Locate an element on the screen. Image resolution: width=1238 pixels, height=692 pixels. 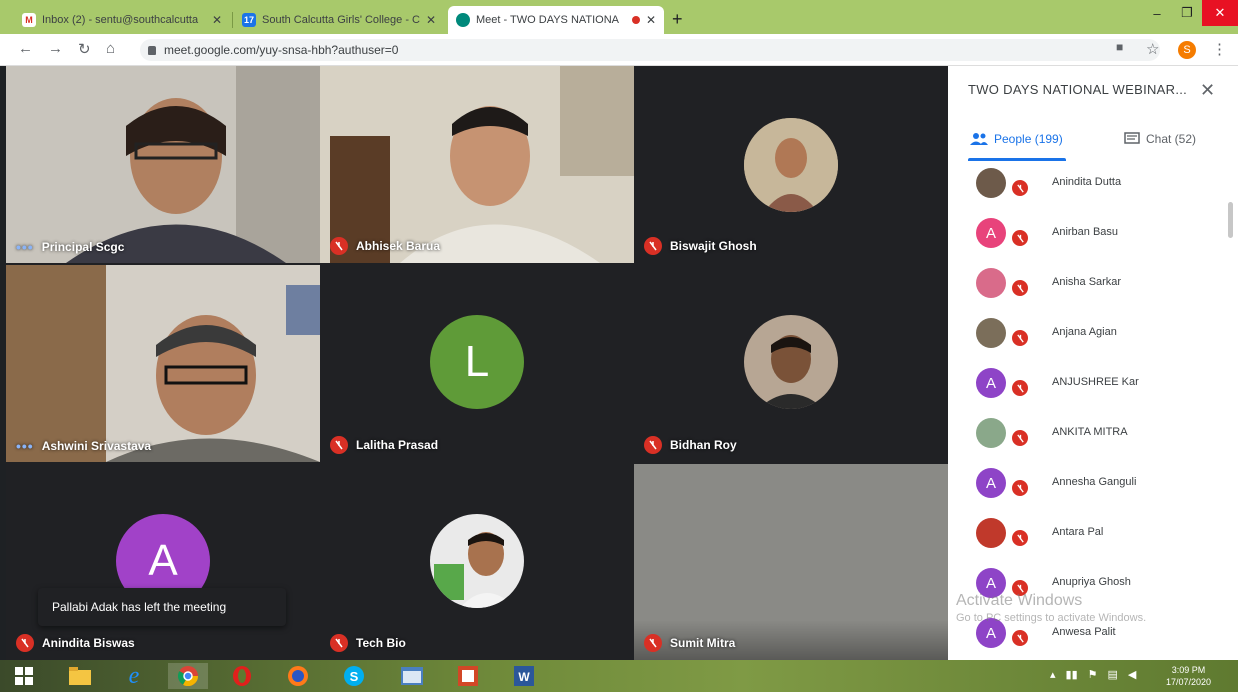
home-icon: ⌂ is located at coordinates (110, 48).